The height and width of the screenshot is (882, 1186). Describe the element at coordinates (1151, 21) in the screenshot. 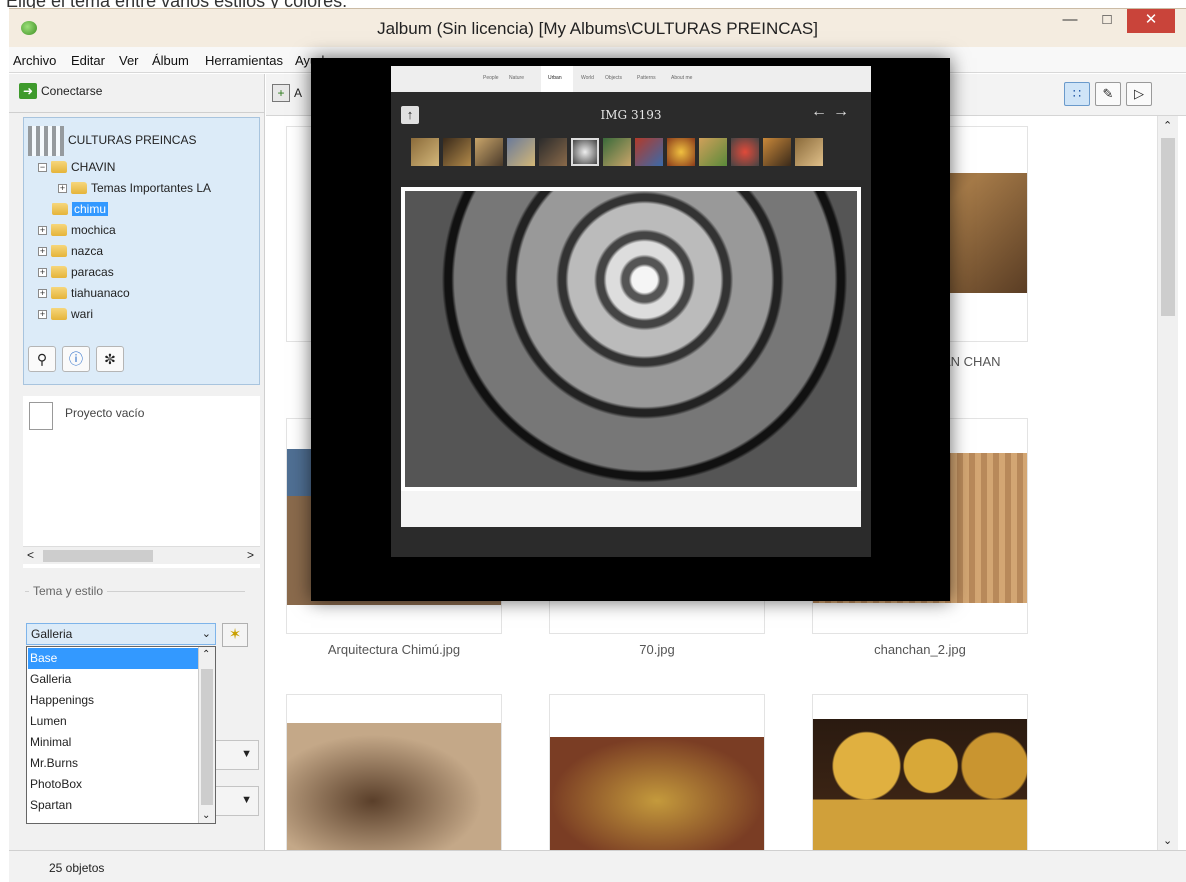

I see `close-button: ✕` at that location.